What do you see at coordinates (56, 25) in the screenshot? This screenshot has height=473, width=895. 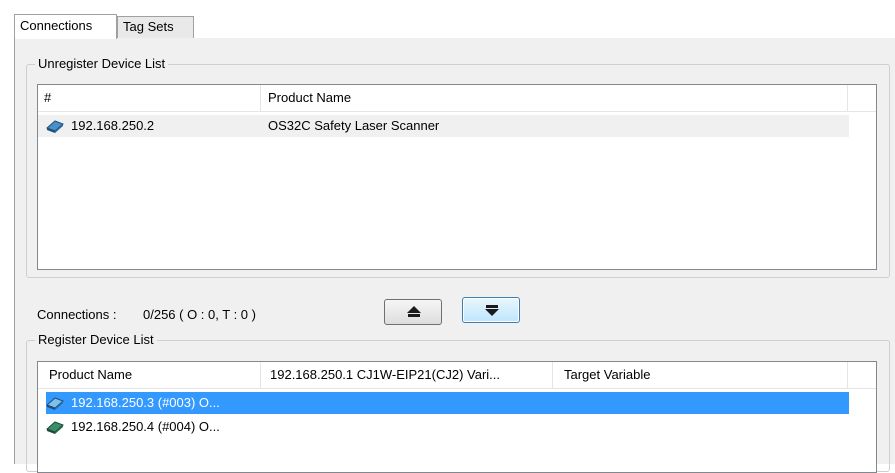 I see `tab-connections-label: Connections` at bounding box center [56, 25].